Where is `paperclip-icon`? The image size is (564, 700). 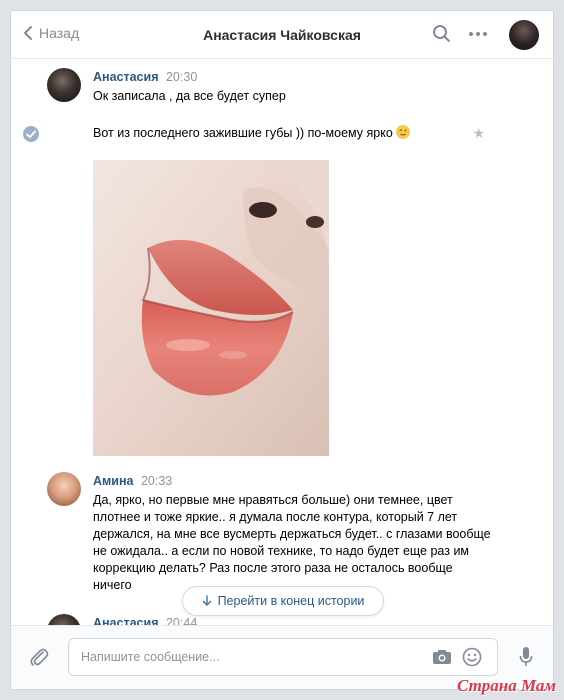
paperclip-icon is located at coordinates (39, 657).